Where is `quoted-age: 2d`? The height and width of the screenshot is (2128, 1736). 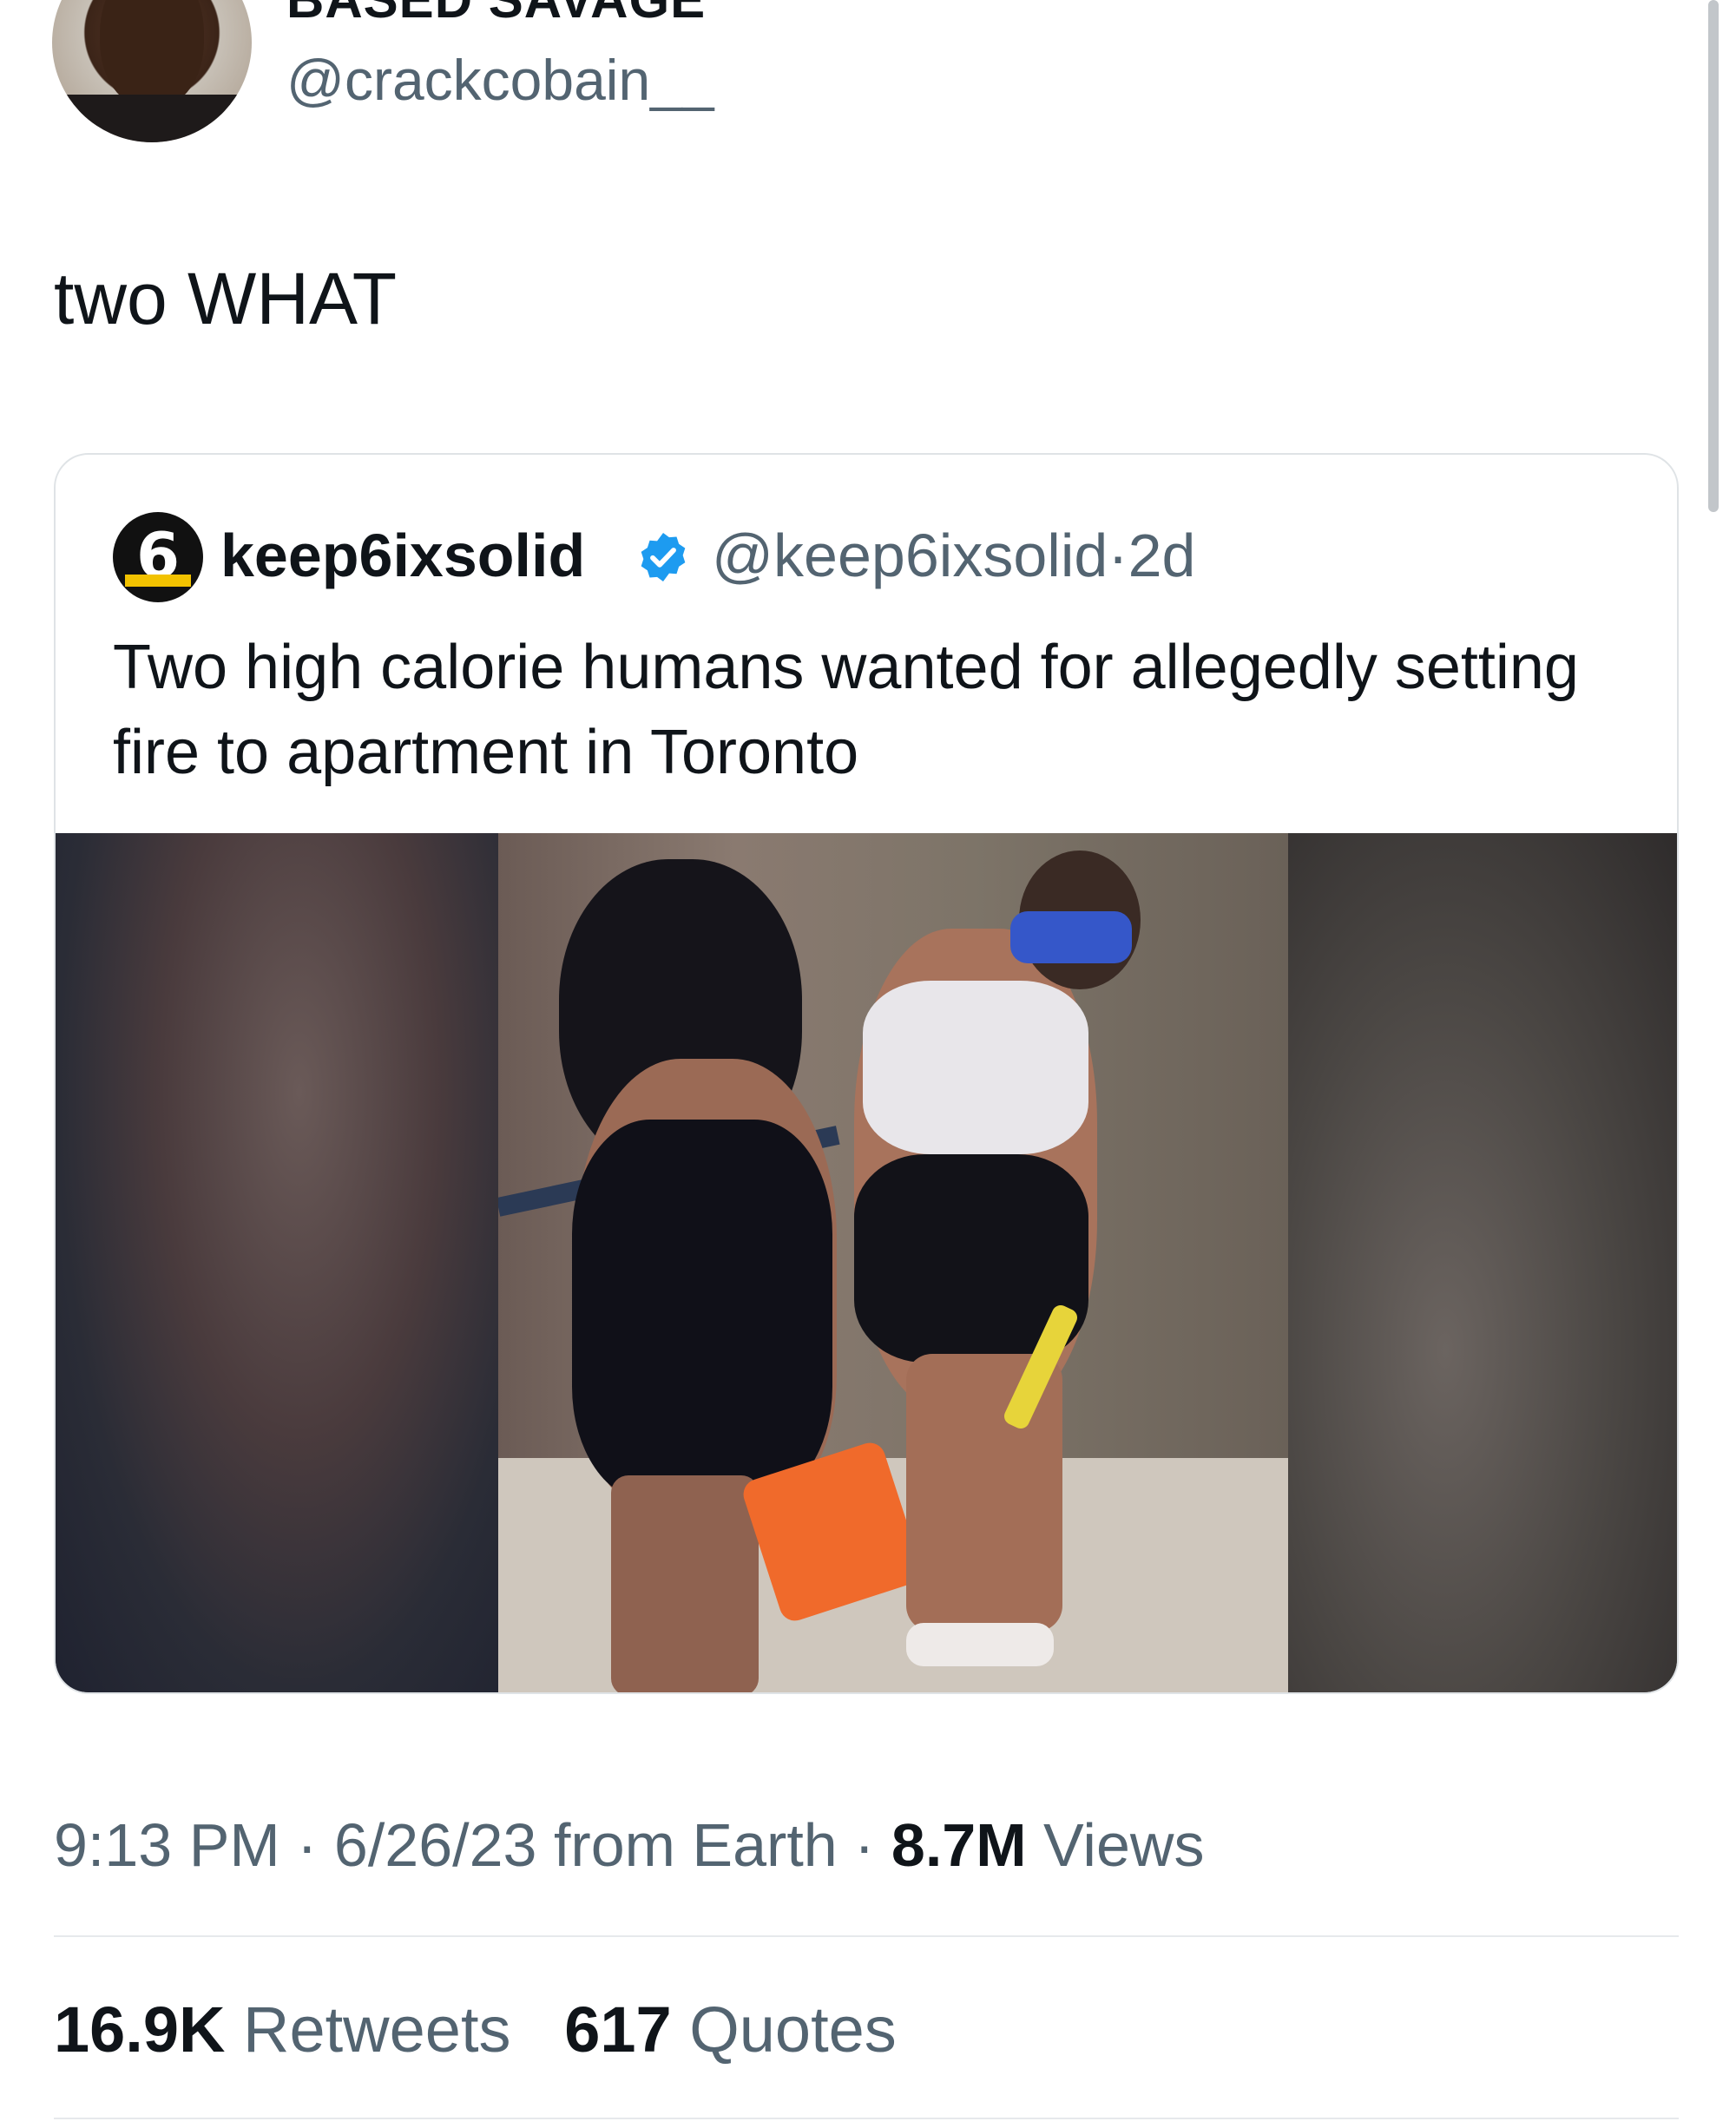
quoted-age: 2d is located at coordinates (1162, 555).